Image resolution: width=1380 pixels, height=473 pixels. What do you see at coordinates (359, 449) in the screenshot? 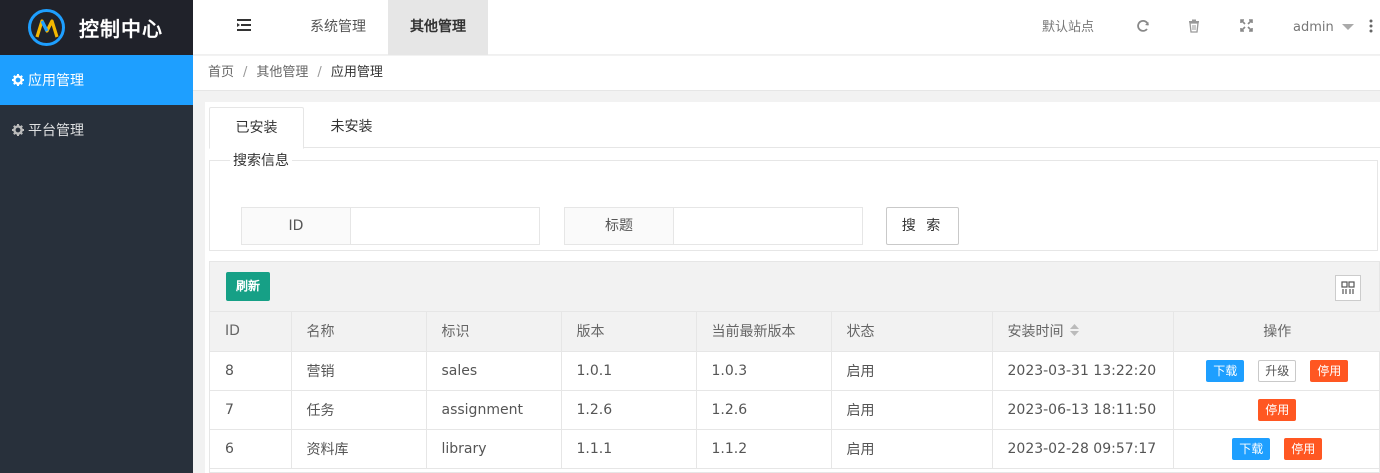
I see `cell-name: 资料库` at bounding box center [359, 449].